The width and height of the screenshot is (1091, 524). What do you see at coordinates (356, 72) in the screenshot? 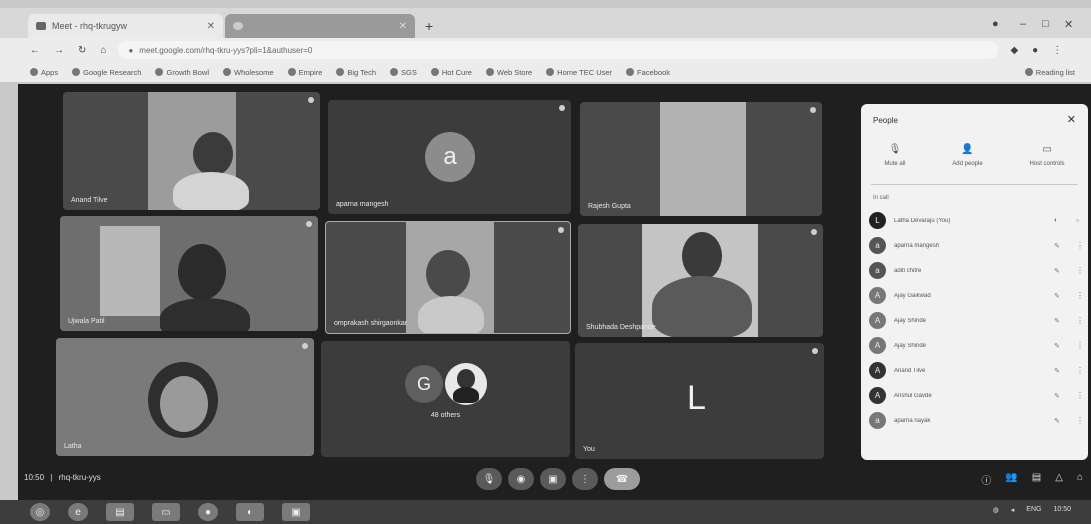
I see `bookmark-item: Big Tech` at bounding box center [356, 72].